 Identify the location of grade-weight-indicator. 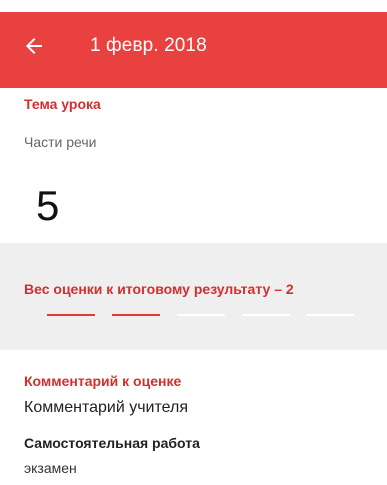
(200, 315).